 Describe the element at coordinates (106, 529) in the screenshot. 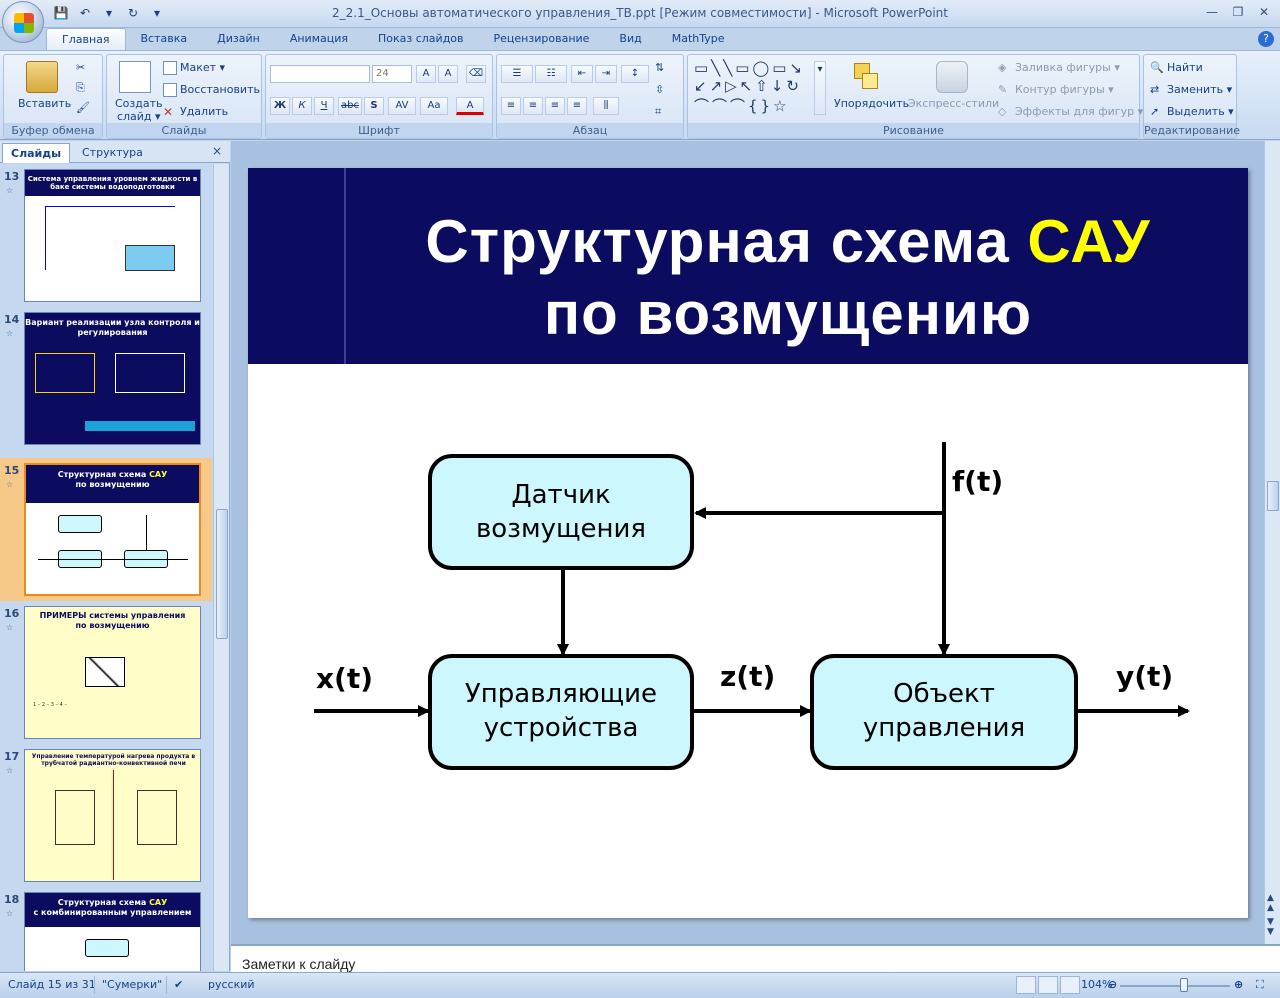

I see `slide-thumbnail-selected: 15 ☆ Структурная схема САУ по возмущению` at that location.